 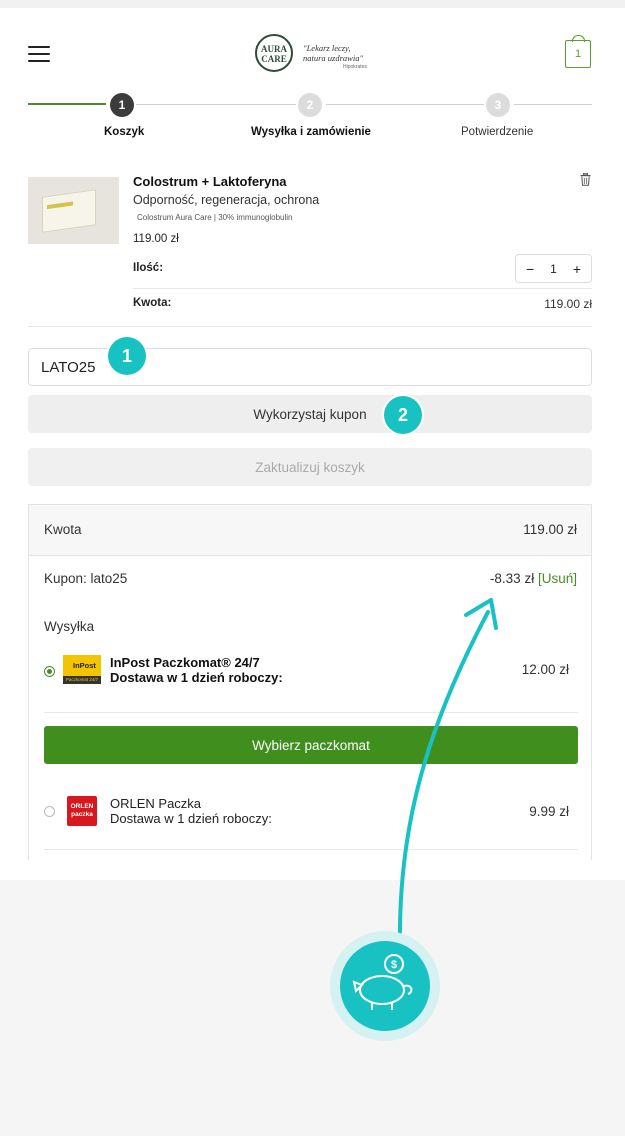 What do you see at coordinates (355, 67) in the screenshot?
I see `tagline-author: Hipokrates` at bounding box center [355, 67].